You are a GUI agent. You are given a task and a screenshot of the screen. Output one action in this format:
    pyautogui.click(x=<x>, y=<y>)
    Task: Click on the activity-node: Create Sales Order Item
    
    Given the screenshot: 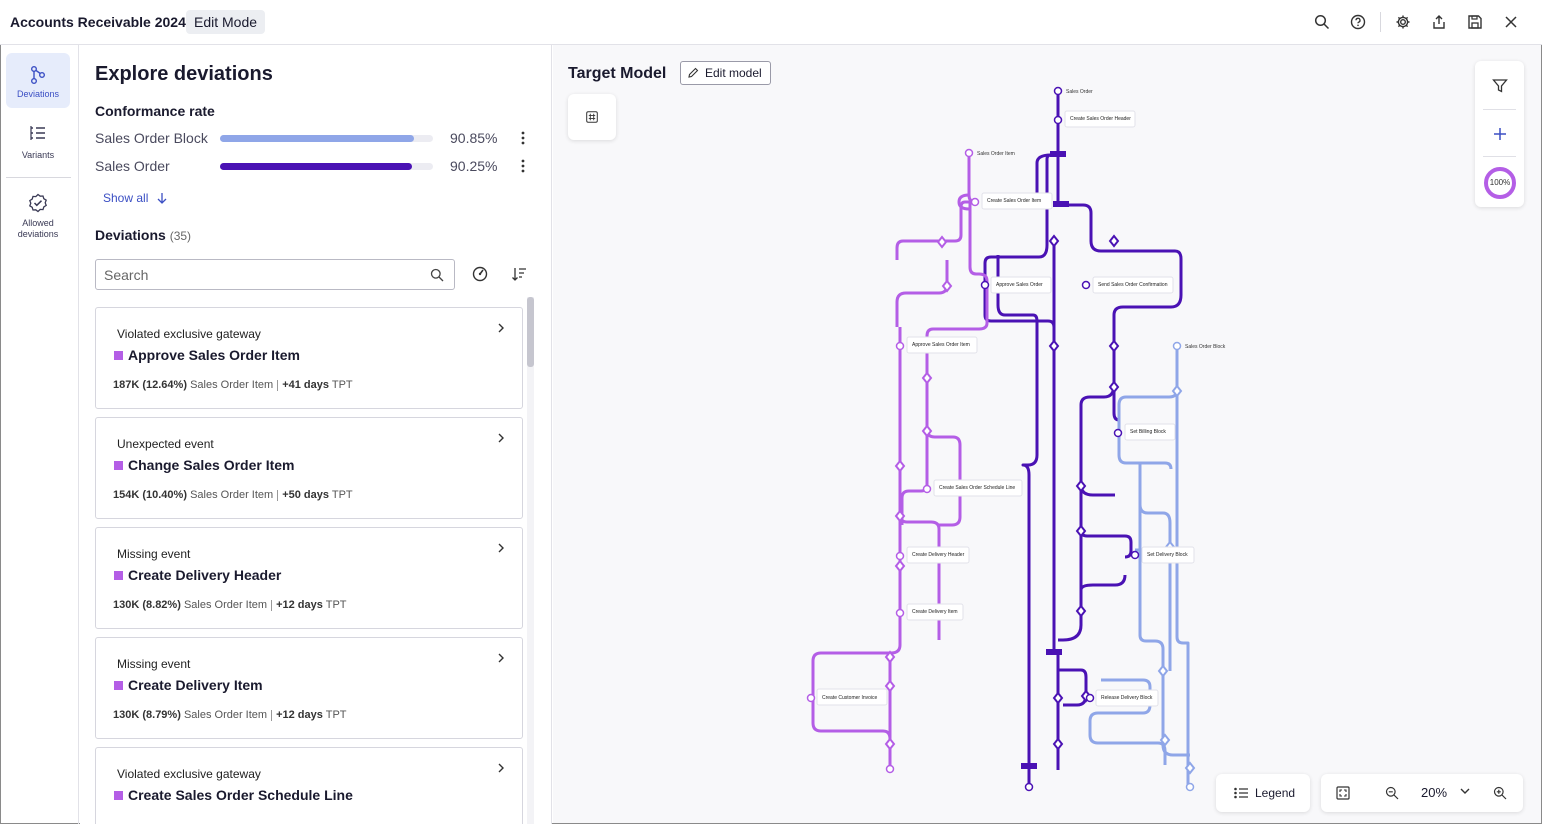 What is the action you would take?
    pyautogui.click(x=1011, y=201)
    